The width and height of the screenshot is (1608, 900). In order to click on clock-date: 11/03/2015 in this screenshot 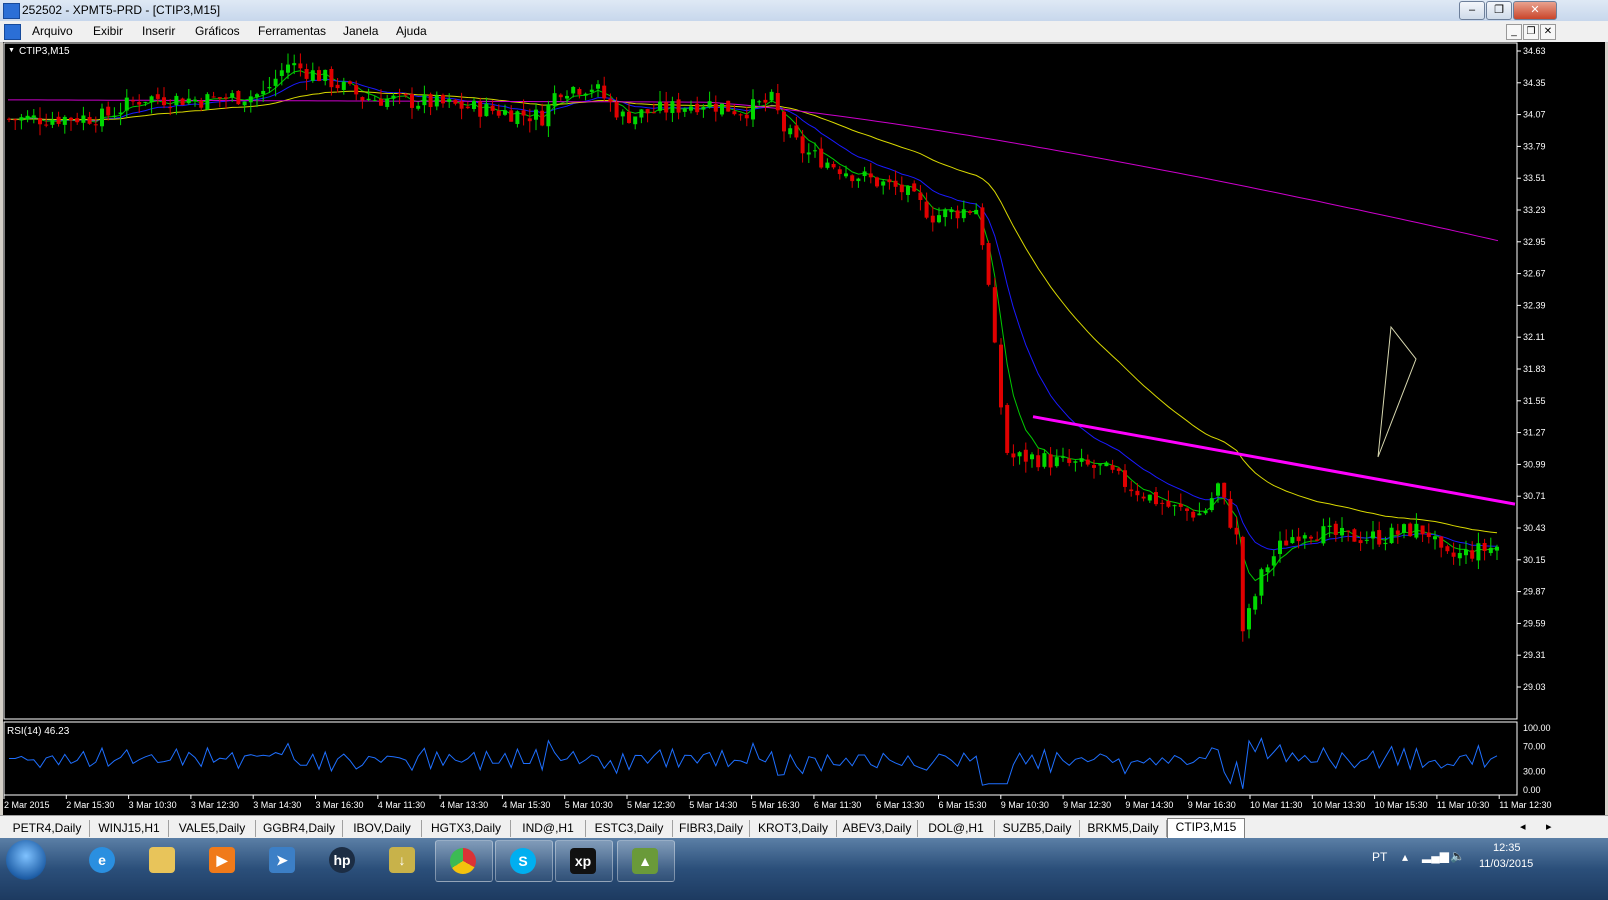, I will do `click(1506, 864)`.